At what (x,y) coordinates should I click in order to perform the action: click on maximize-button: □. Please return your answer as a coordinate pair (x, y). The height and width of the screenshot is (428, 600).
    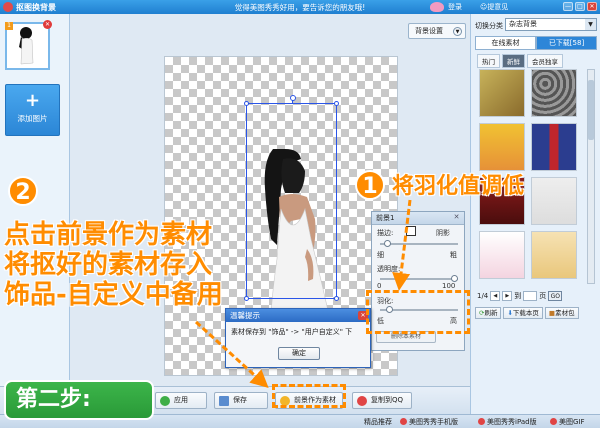
    Looking at the image, I should click on (580, 6).